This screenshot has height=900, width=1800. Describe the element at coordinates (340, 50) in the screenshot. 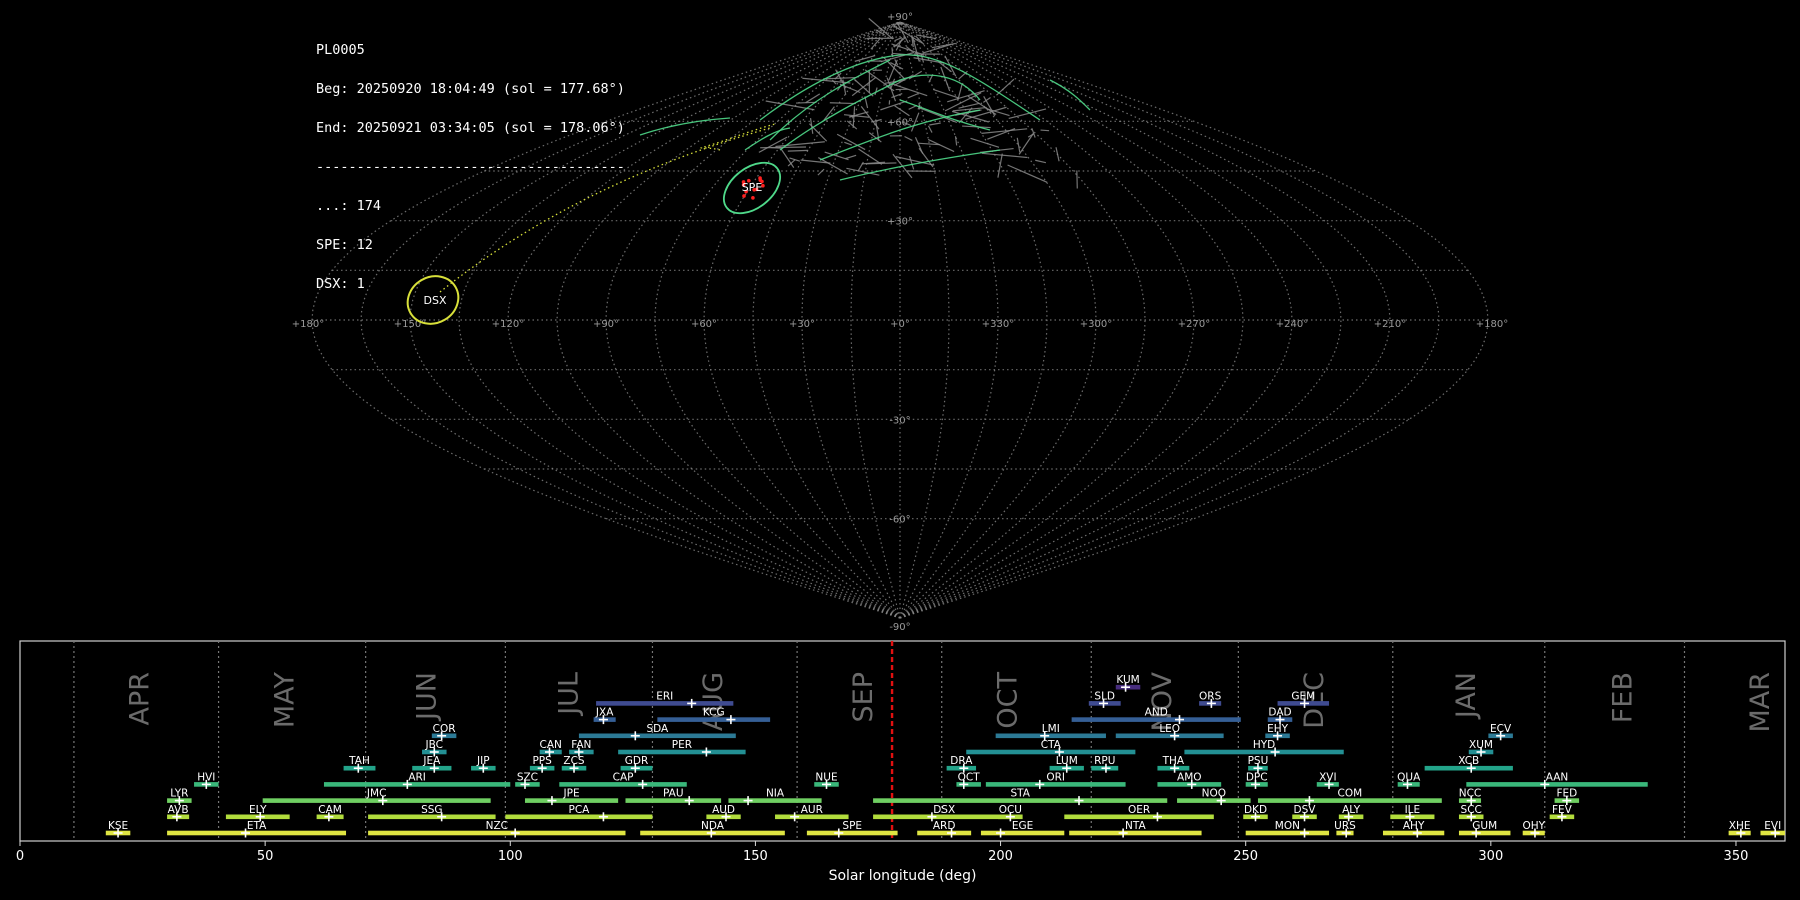

I see `info-id: PL0005` at that location.